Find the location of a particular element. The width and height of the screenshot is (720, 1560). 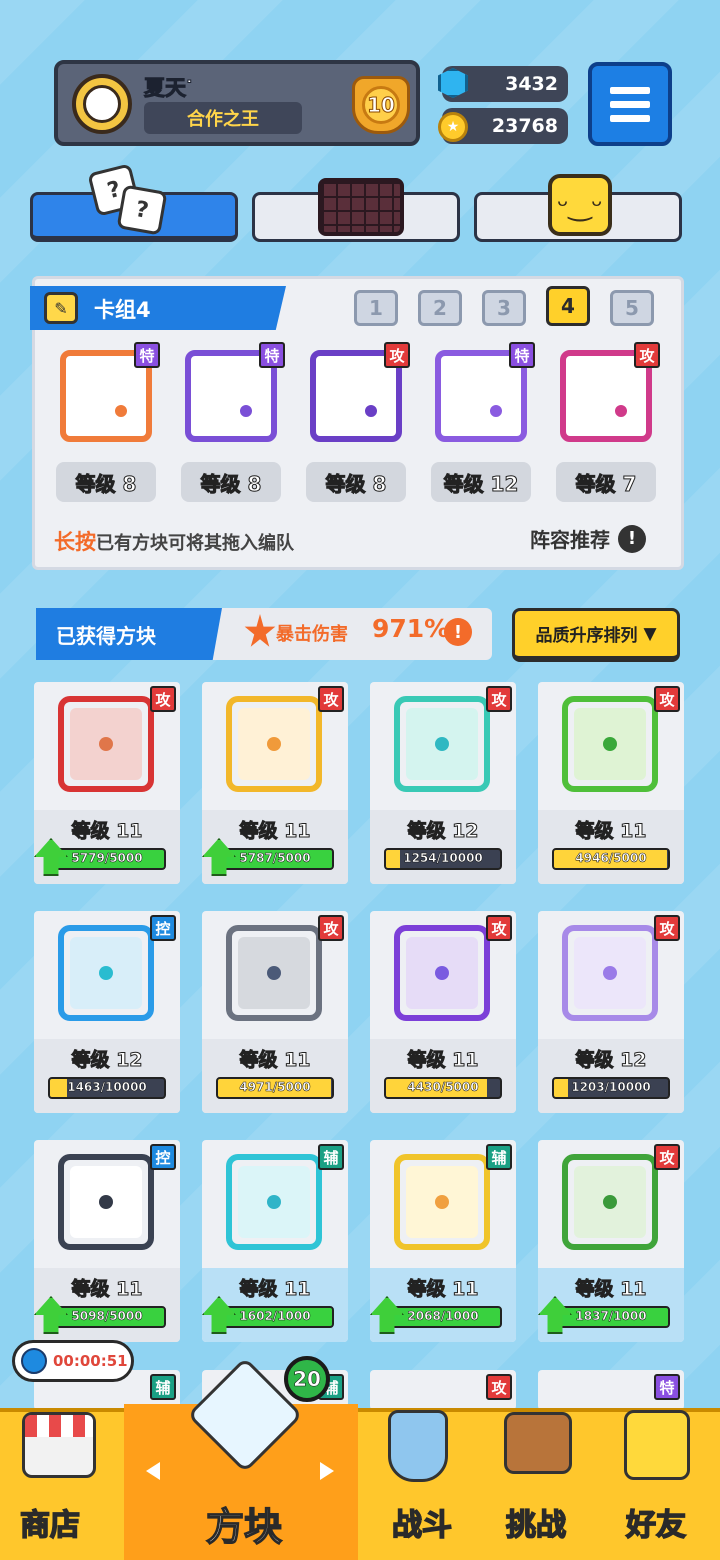

smile-icon: ᵕ‿ᵕ is located at coordinates (580, 205).